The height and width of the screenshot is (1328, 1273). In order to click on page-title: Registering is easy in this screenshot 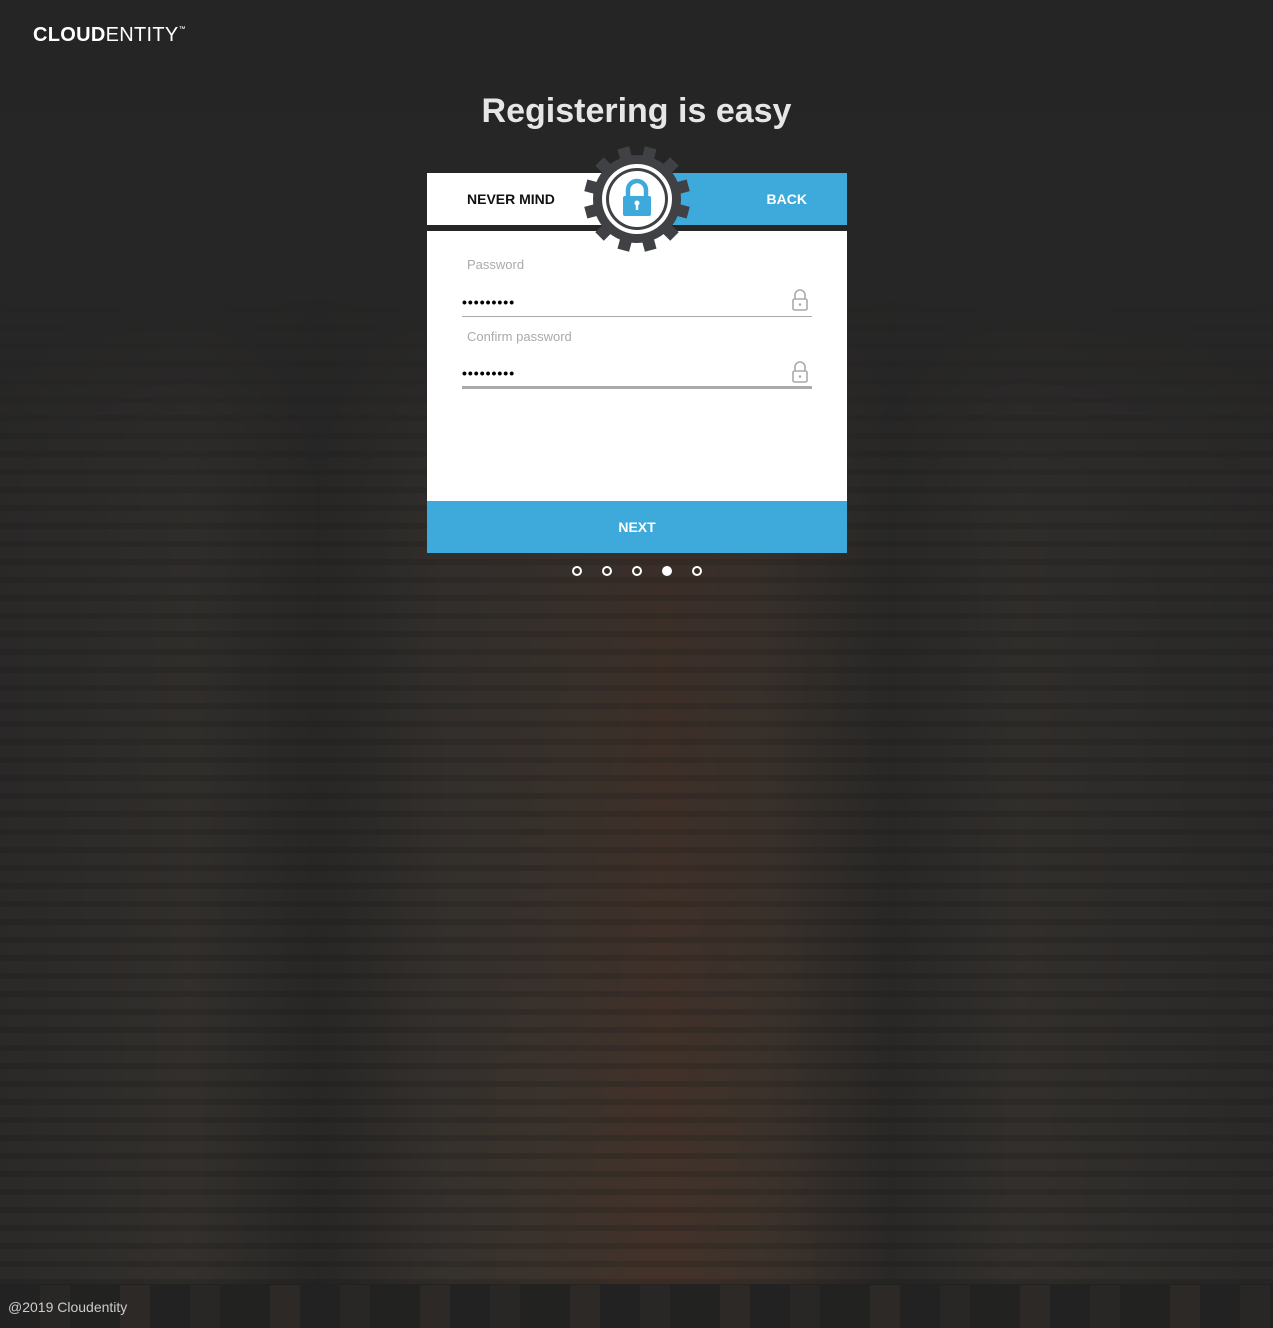, I will do `click(636, 111)`.